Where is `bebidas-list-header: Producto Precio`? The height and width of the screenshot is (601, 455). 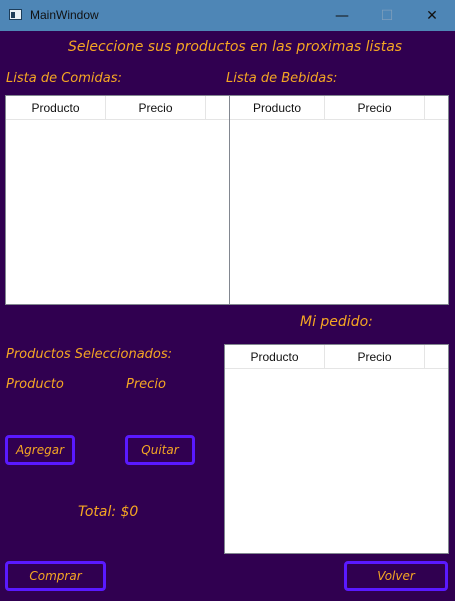 bebidas-list-header: Producto Precio is located at coordinates (339, 108).